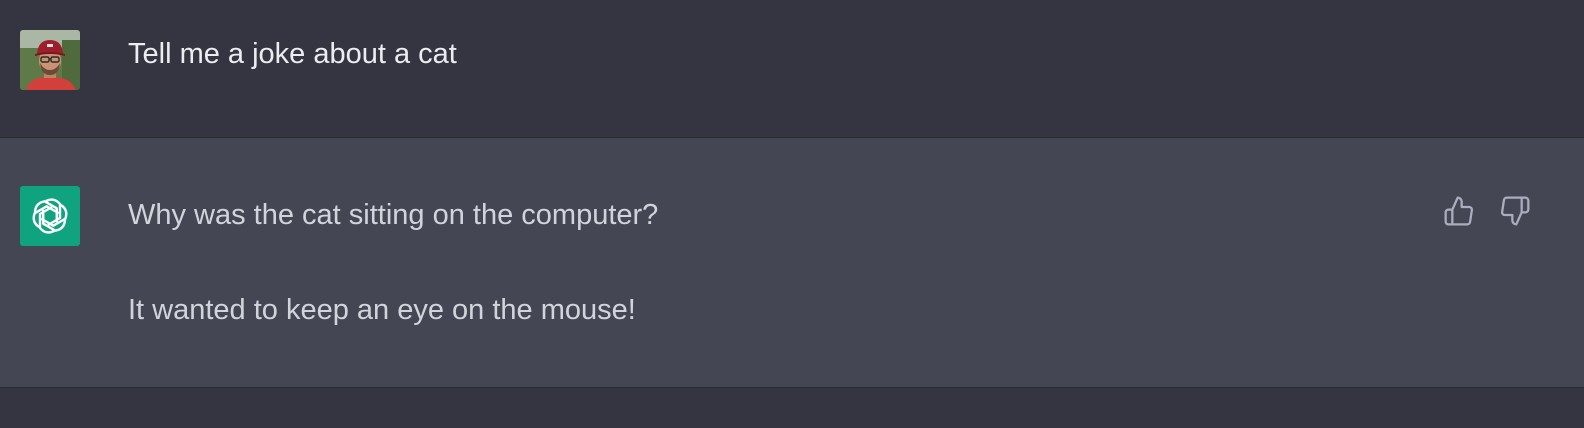 The height and width of the screenshot is (428, 1584). I want to click on thumbs-up-button, so click(1459, 211).